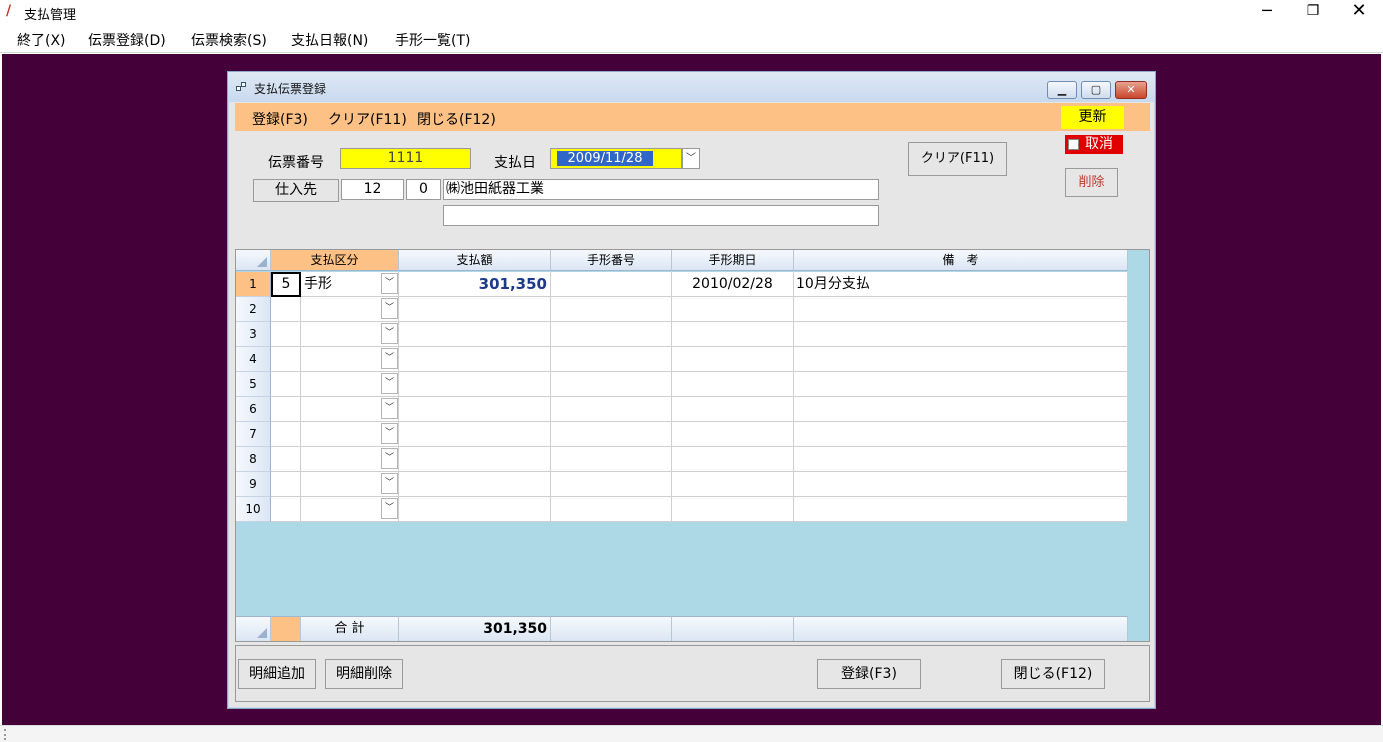 This screenshot has height=742, width=1383. What do you see at coordinates (253, 334) in the screenshot?
I see `row-header: 3` at bounding box center [253, 334].